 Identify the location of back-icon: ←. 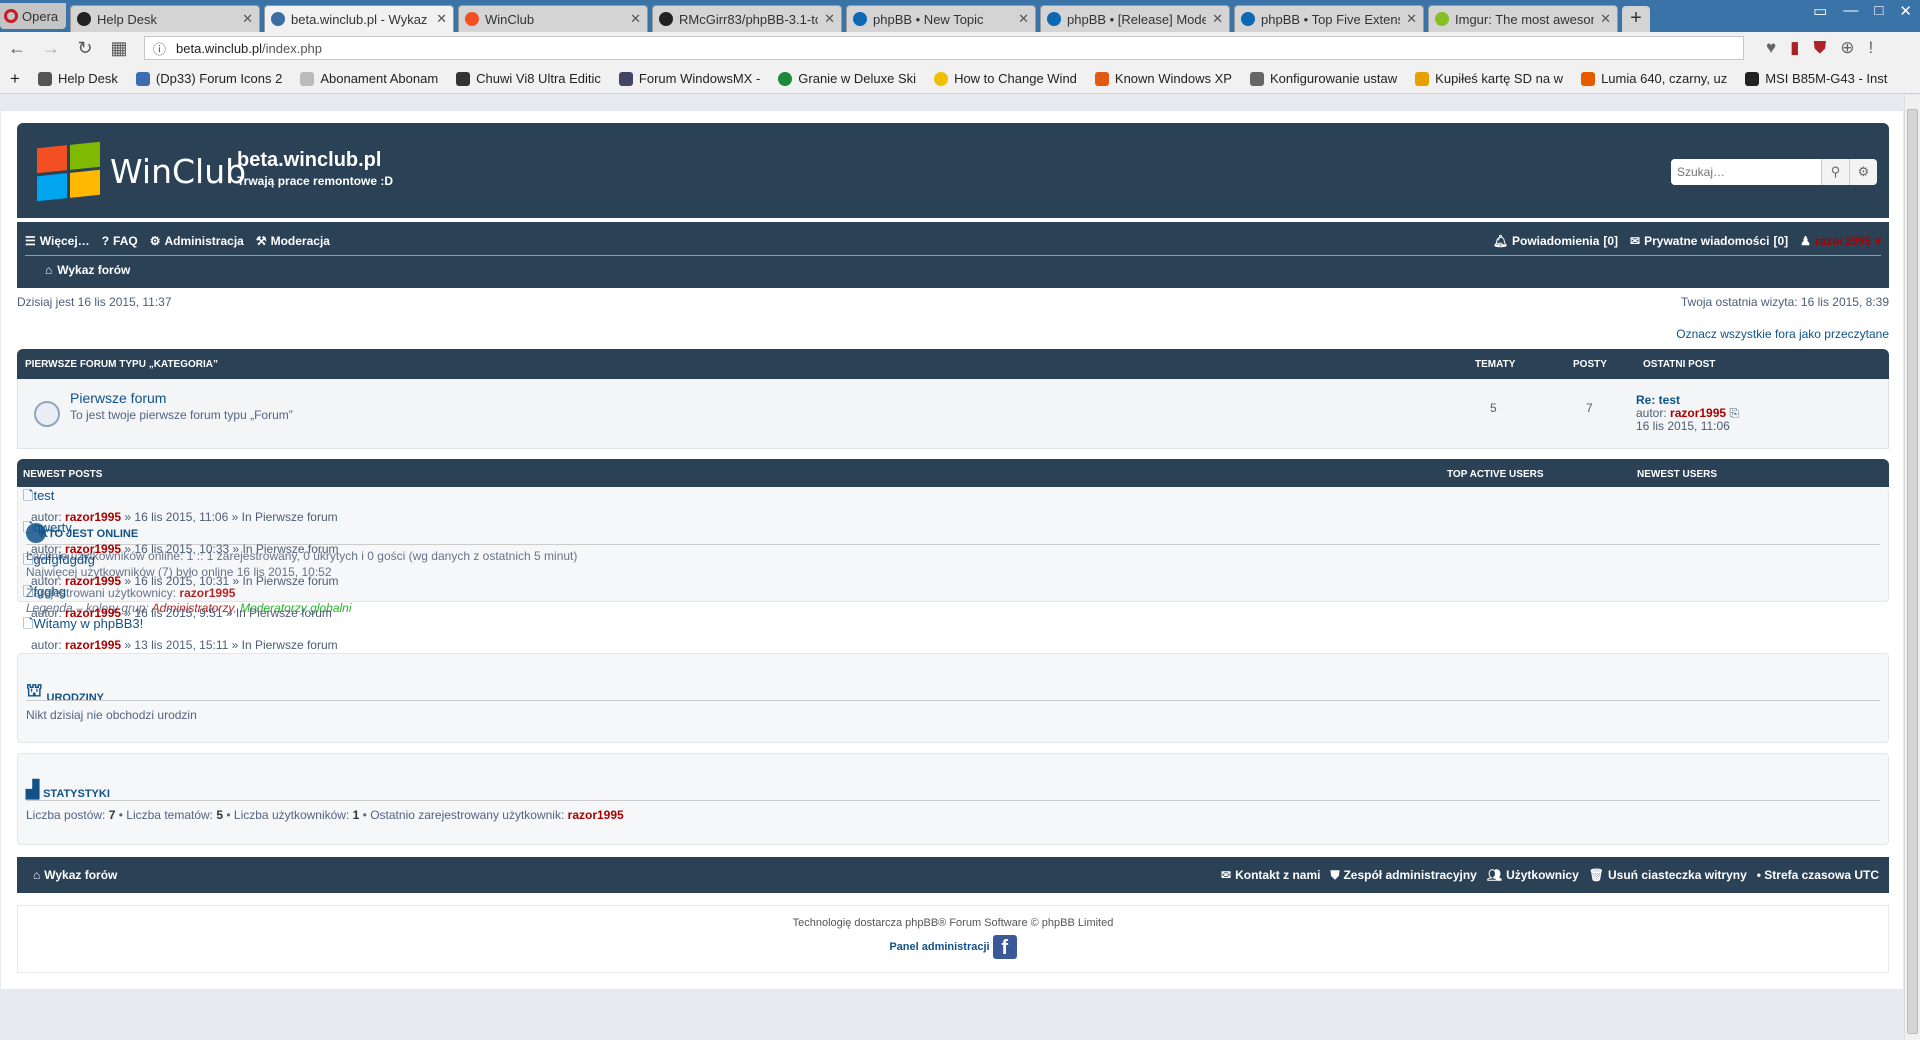
(17, 48).